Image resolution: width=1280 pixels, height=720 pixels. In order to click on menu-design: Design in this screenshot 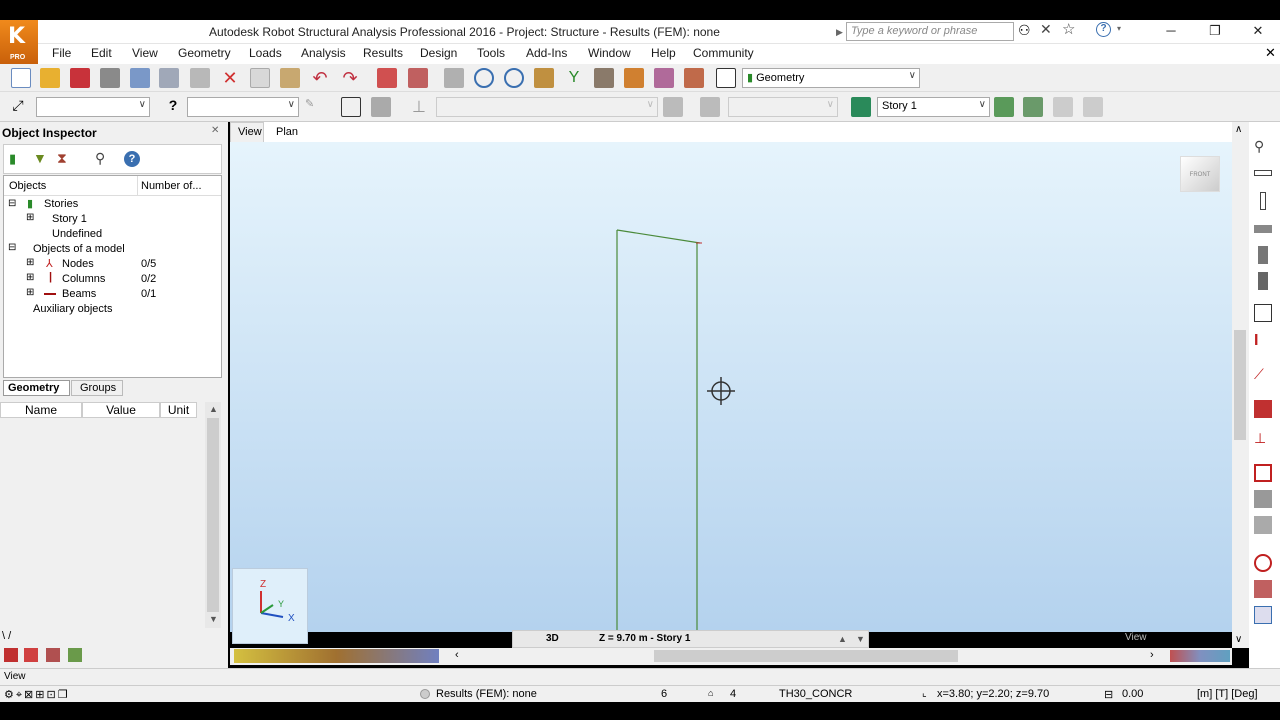, I will do `click(438, 53)`.